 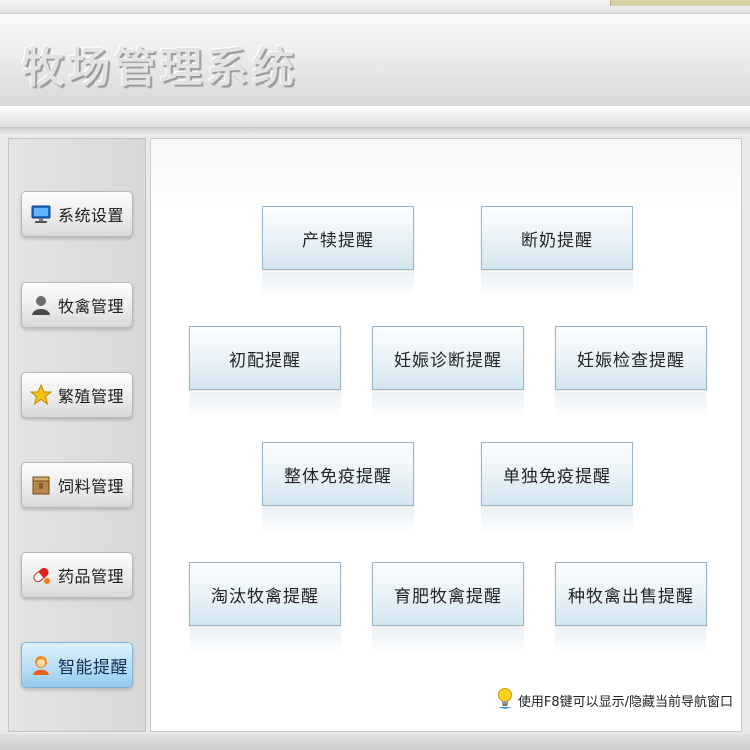 What do you see at coordinates (625, 702) in the screenshot?
I see `hint-text: 使用F8键可以显示/隐藏当前导航窗口` at bounding box center [625, 702].